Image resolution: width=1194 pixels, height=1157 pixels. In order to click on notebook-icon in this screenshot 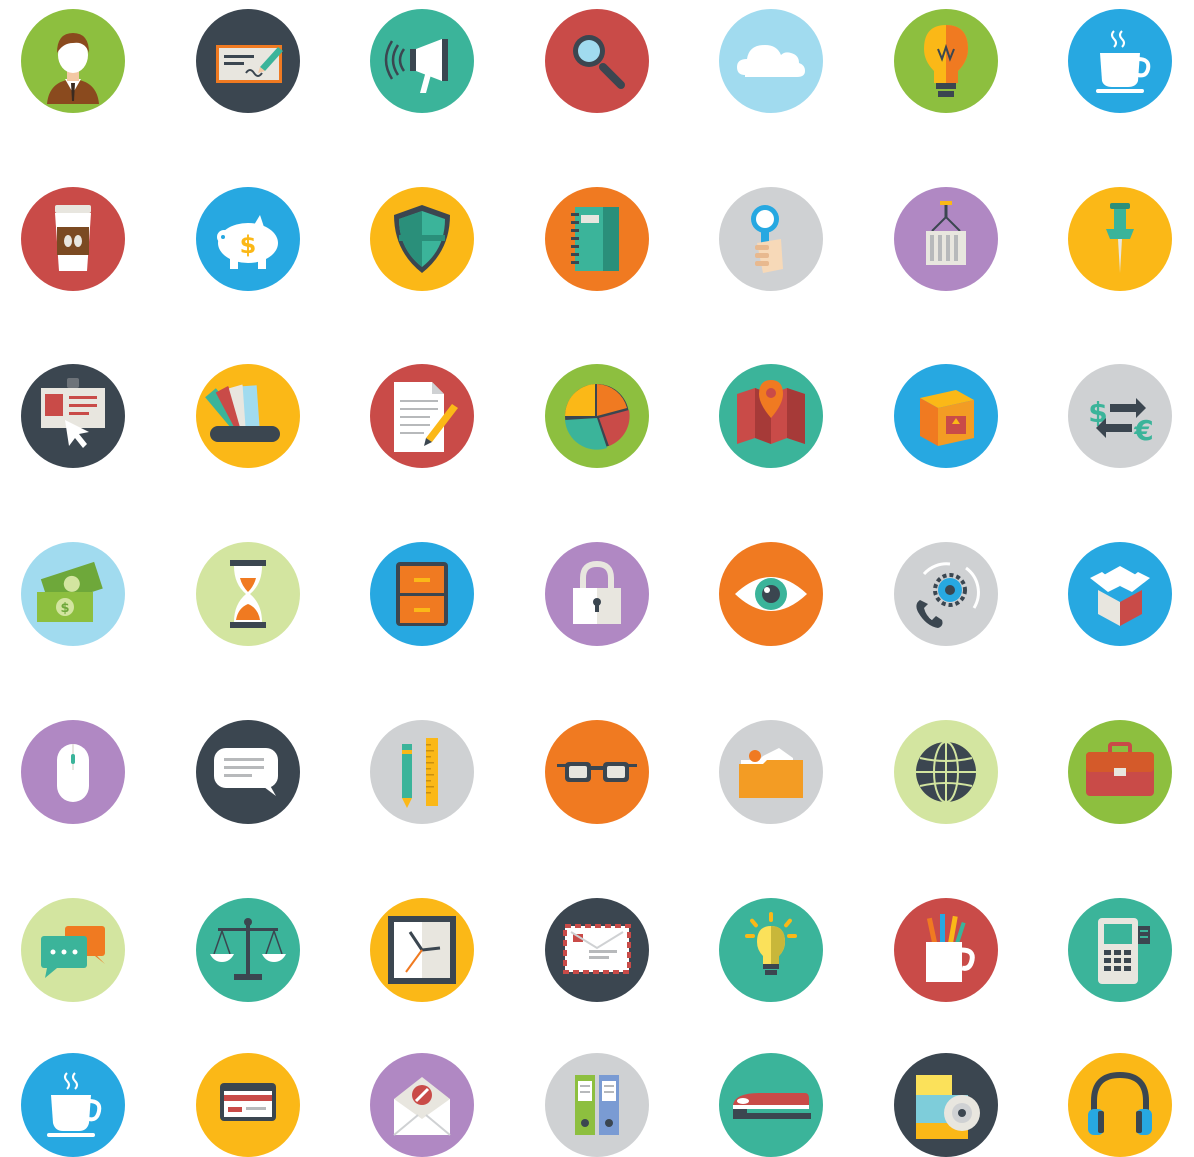, I will do `click(597, 239)`.